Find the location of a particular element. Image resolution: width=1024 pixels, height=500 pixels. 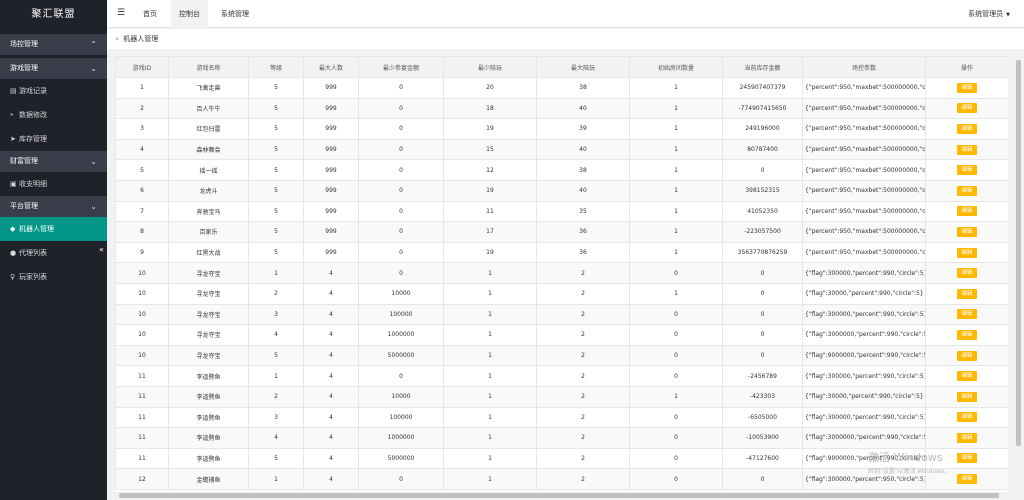

table-cell: -774907415650 is located at coordinates (762, 108).